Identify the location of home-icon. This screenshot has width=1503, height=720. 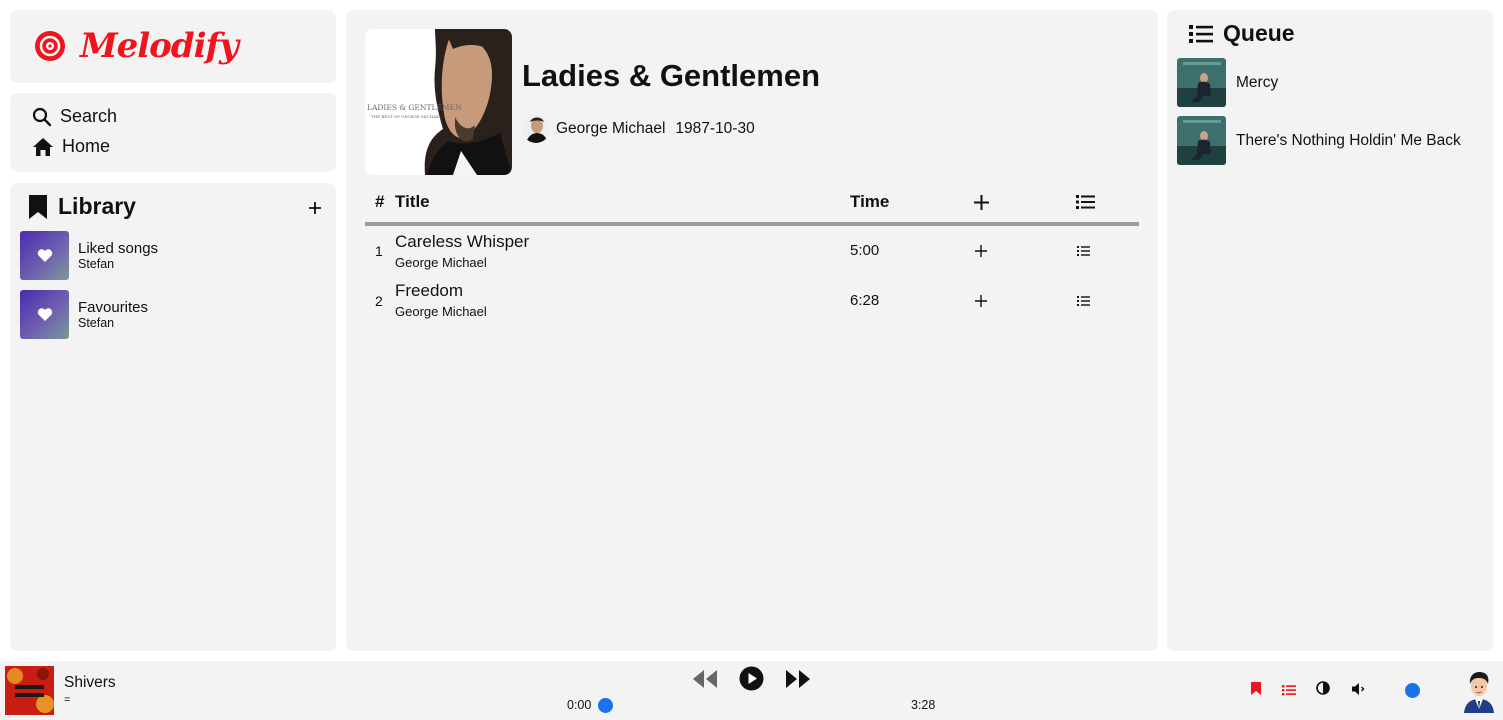
(43, 146).